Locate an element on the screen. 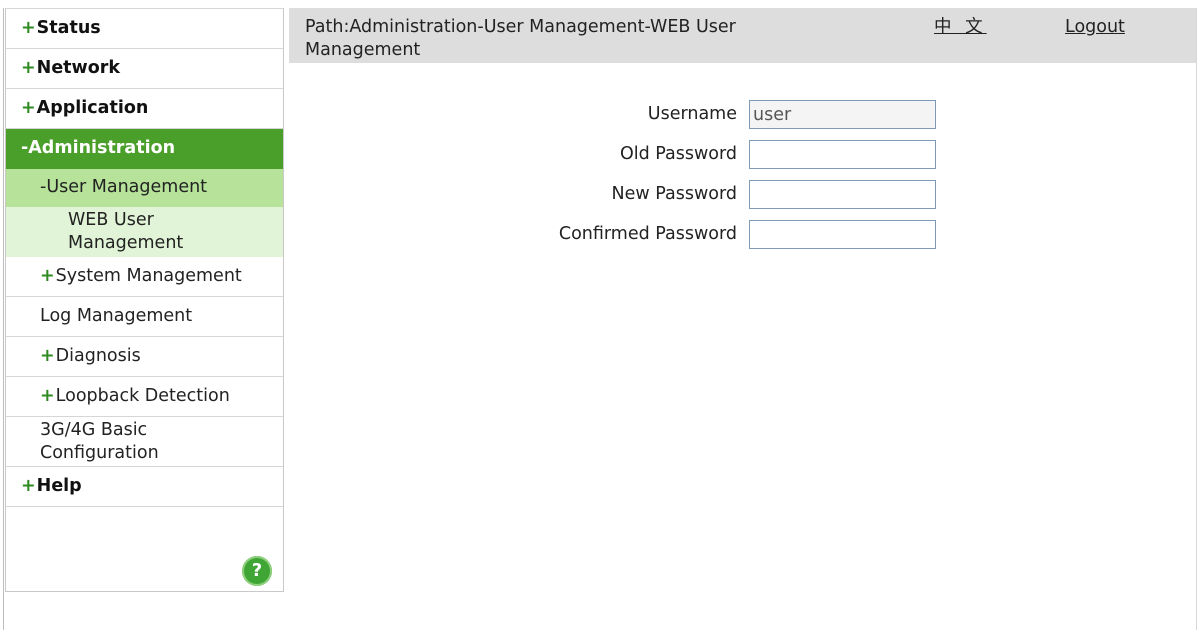 Image resolution: width=1200 pixels, height=630 pixels. sidebar-item-administration: -Administration is located at coordinates (144, 149).